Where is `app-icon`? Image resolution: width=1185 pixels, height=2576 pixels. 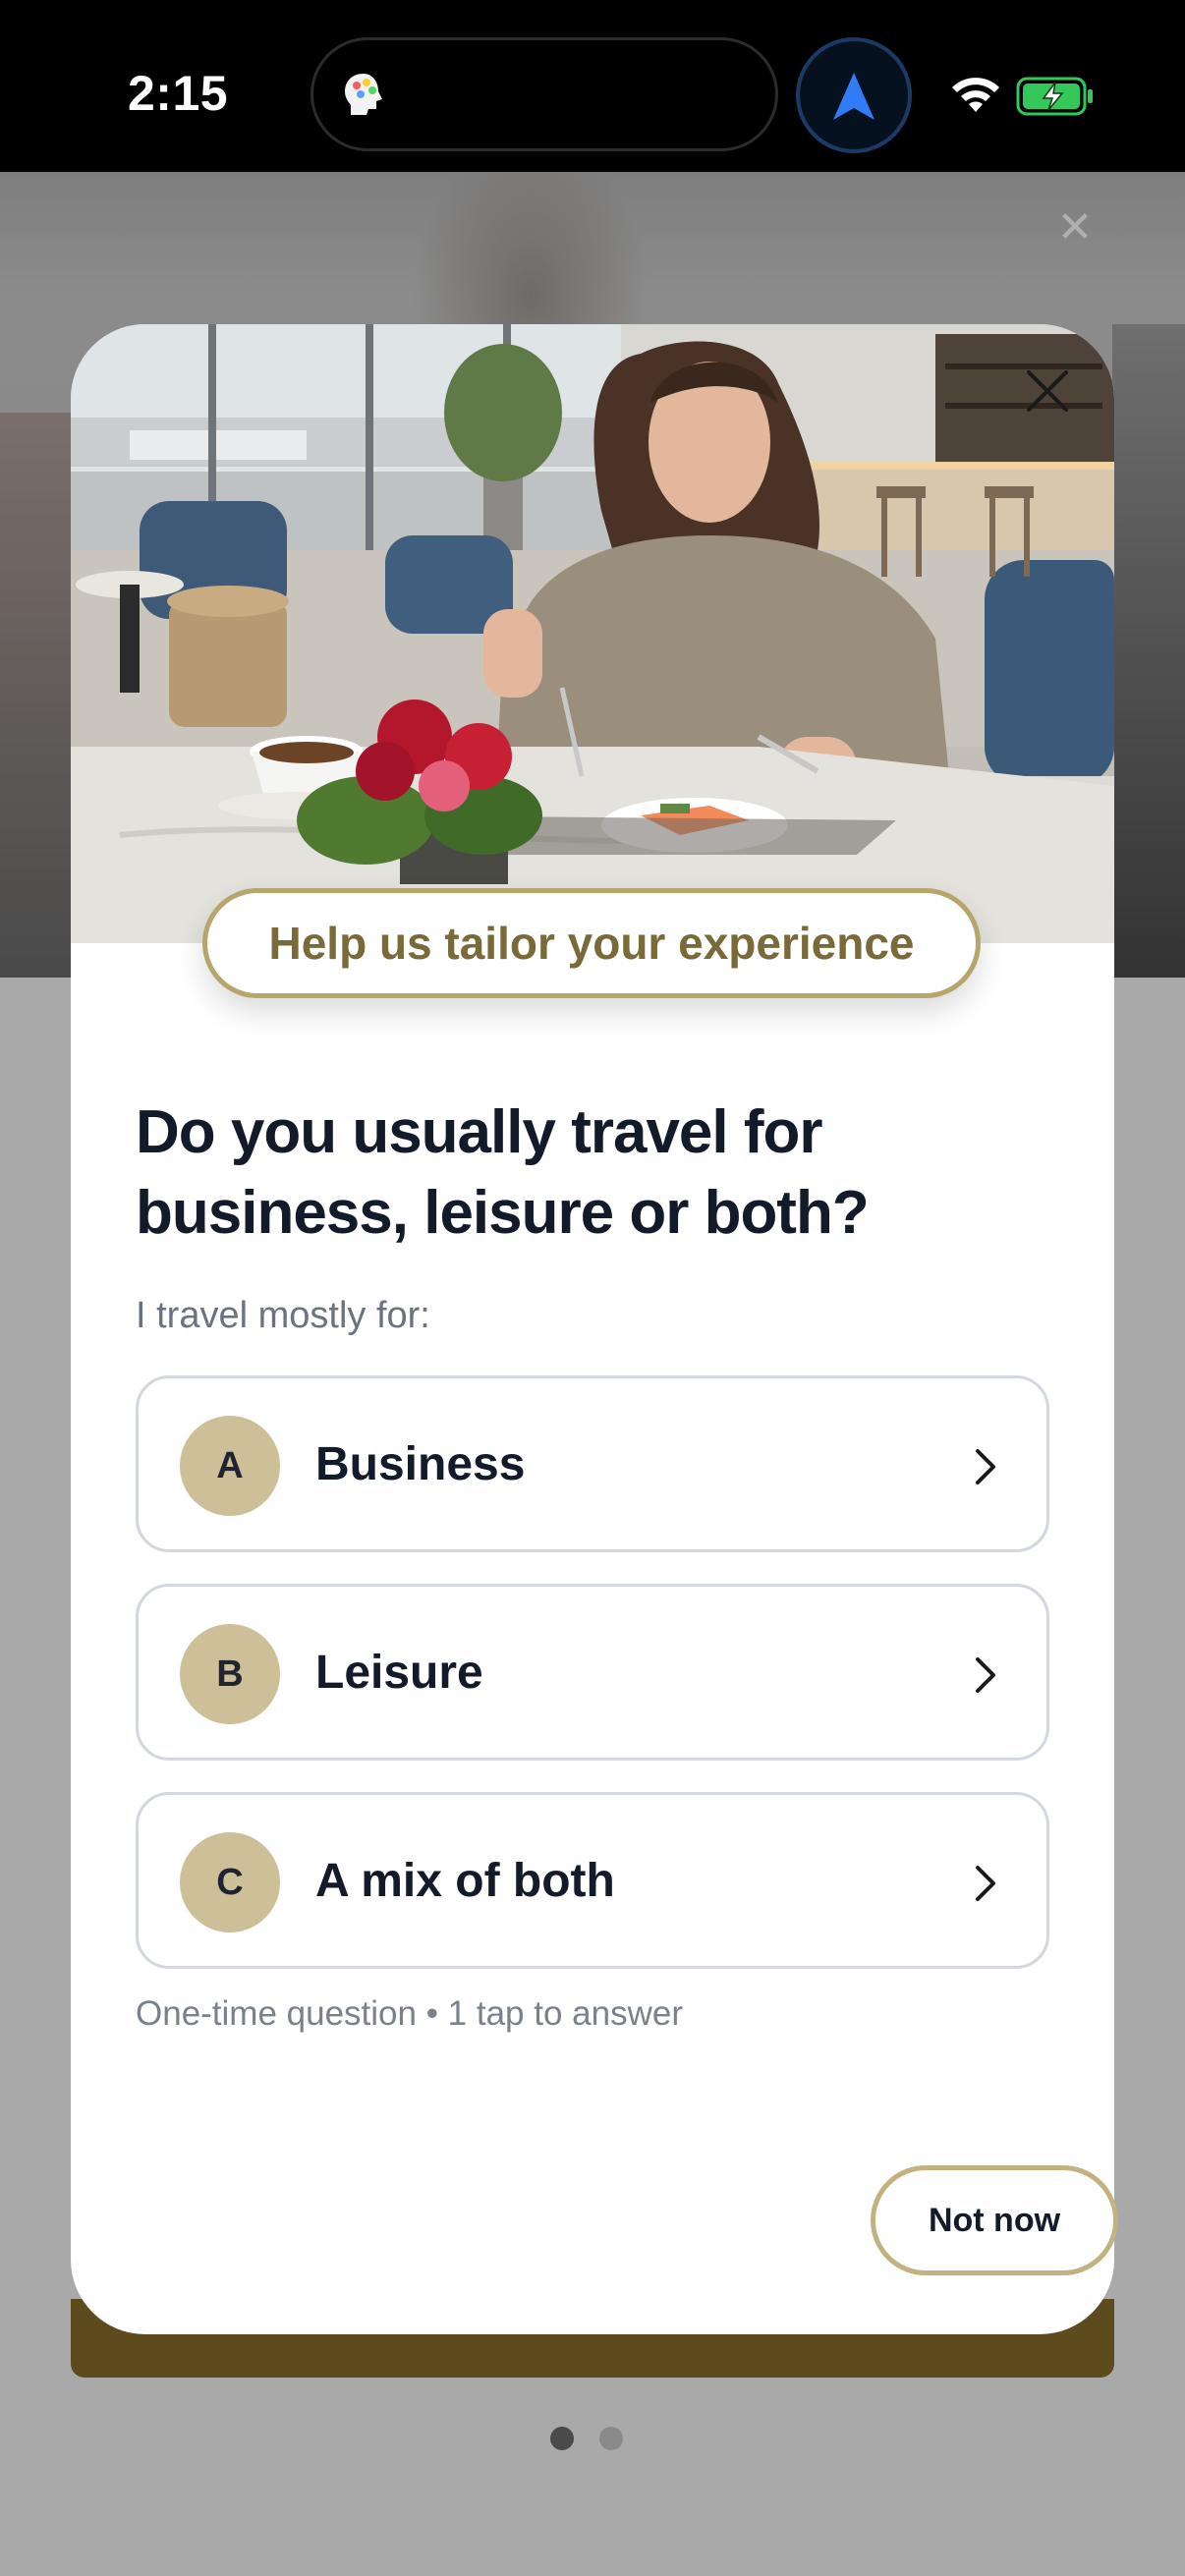
app-icon is located at coordinates (364, 94).